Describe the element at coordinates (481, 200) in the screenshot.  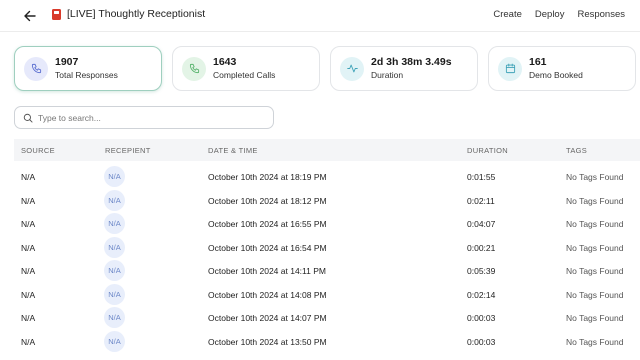
I see `cell-duration: 0:02:11` at that location.